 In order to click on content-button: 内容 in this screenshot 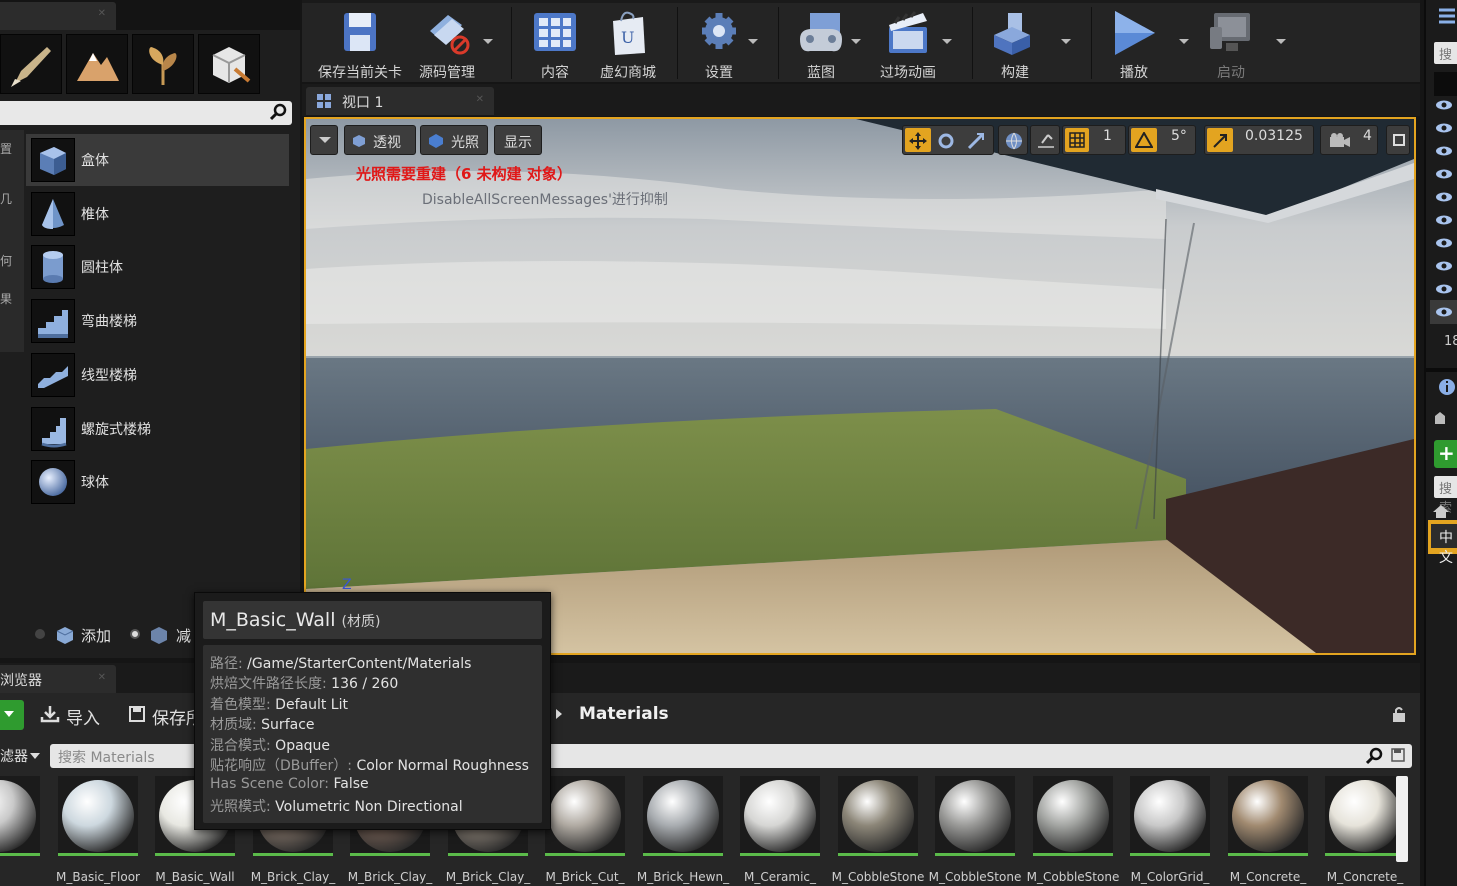, I will do `click(555, 44)`.